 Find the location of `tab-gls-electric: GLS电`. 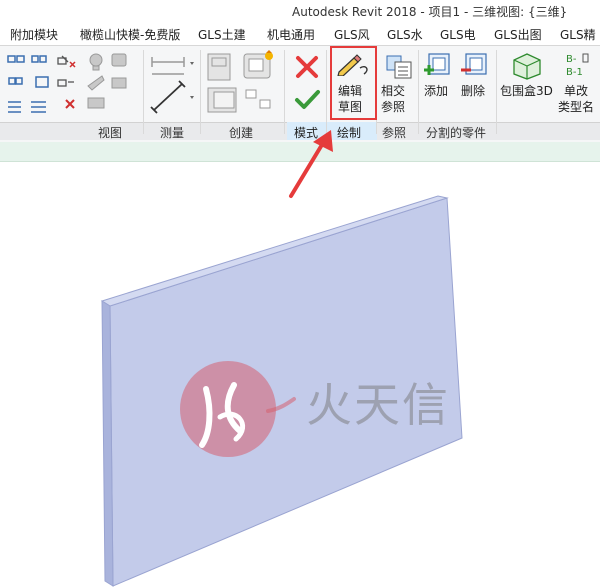

tab-gls-electric: GLS电 is located at coordinates (458, 34).